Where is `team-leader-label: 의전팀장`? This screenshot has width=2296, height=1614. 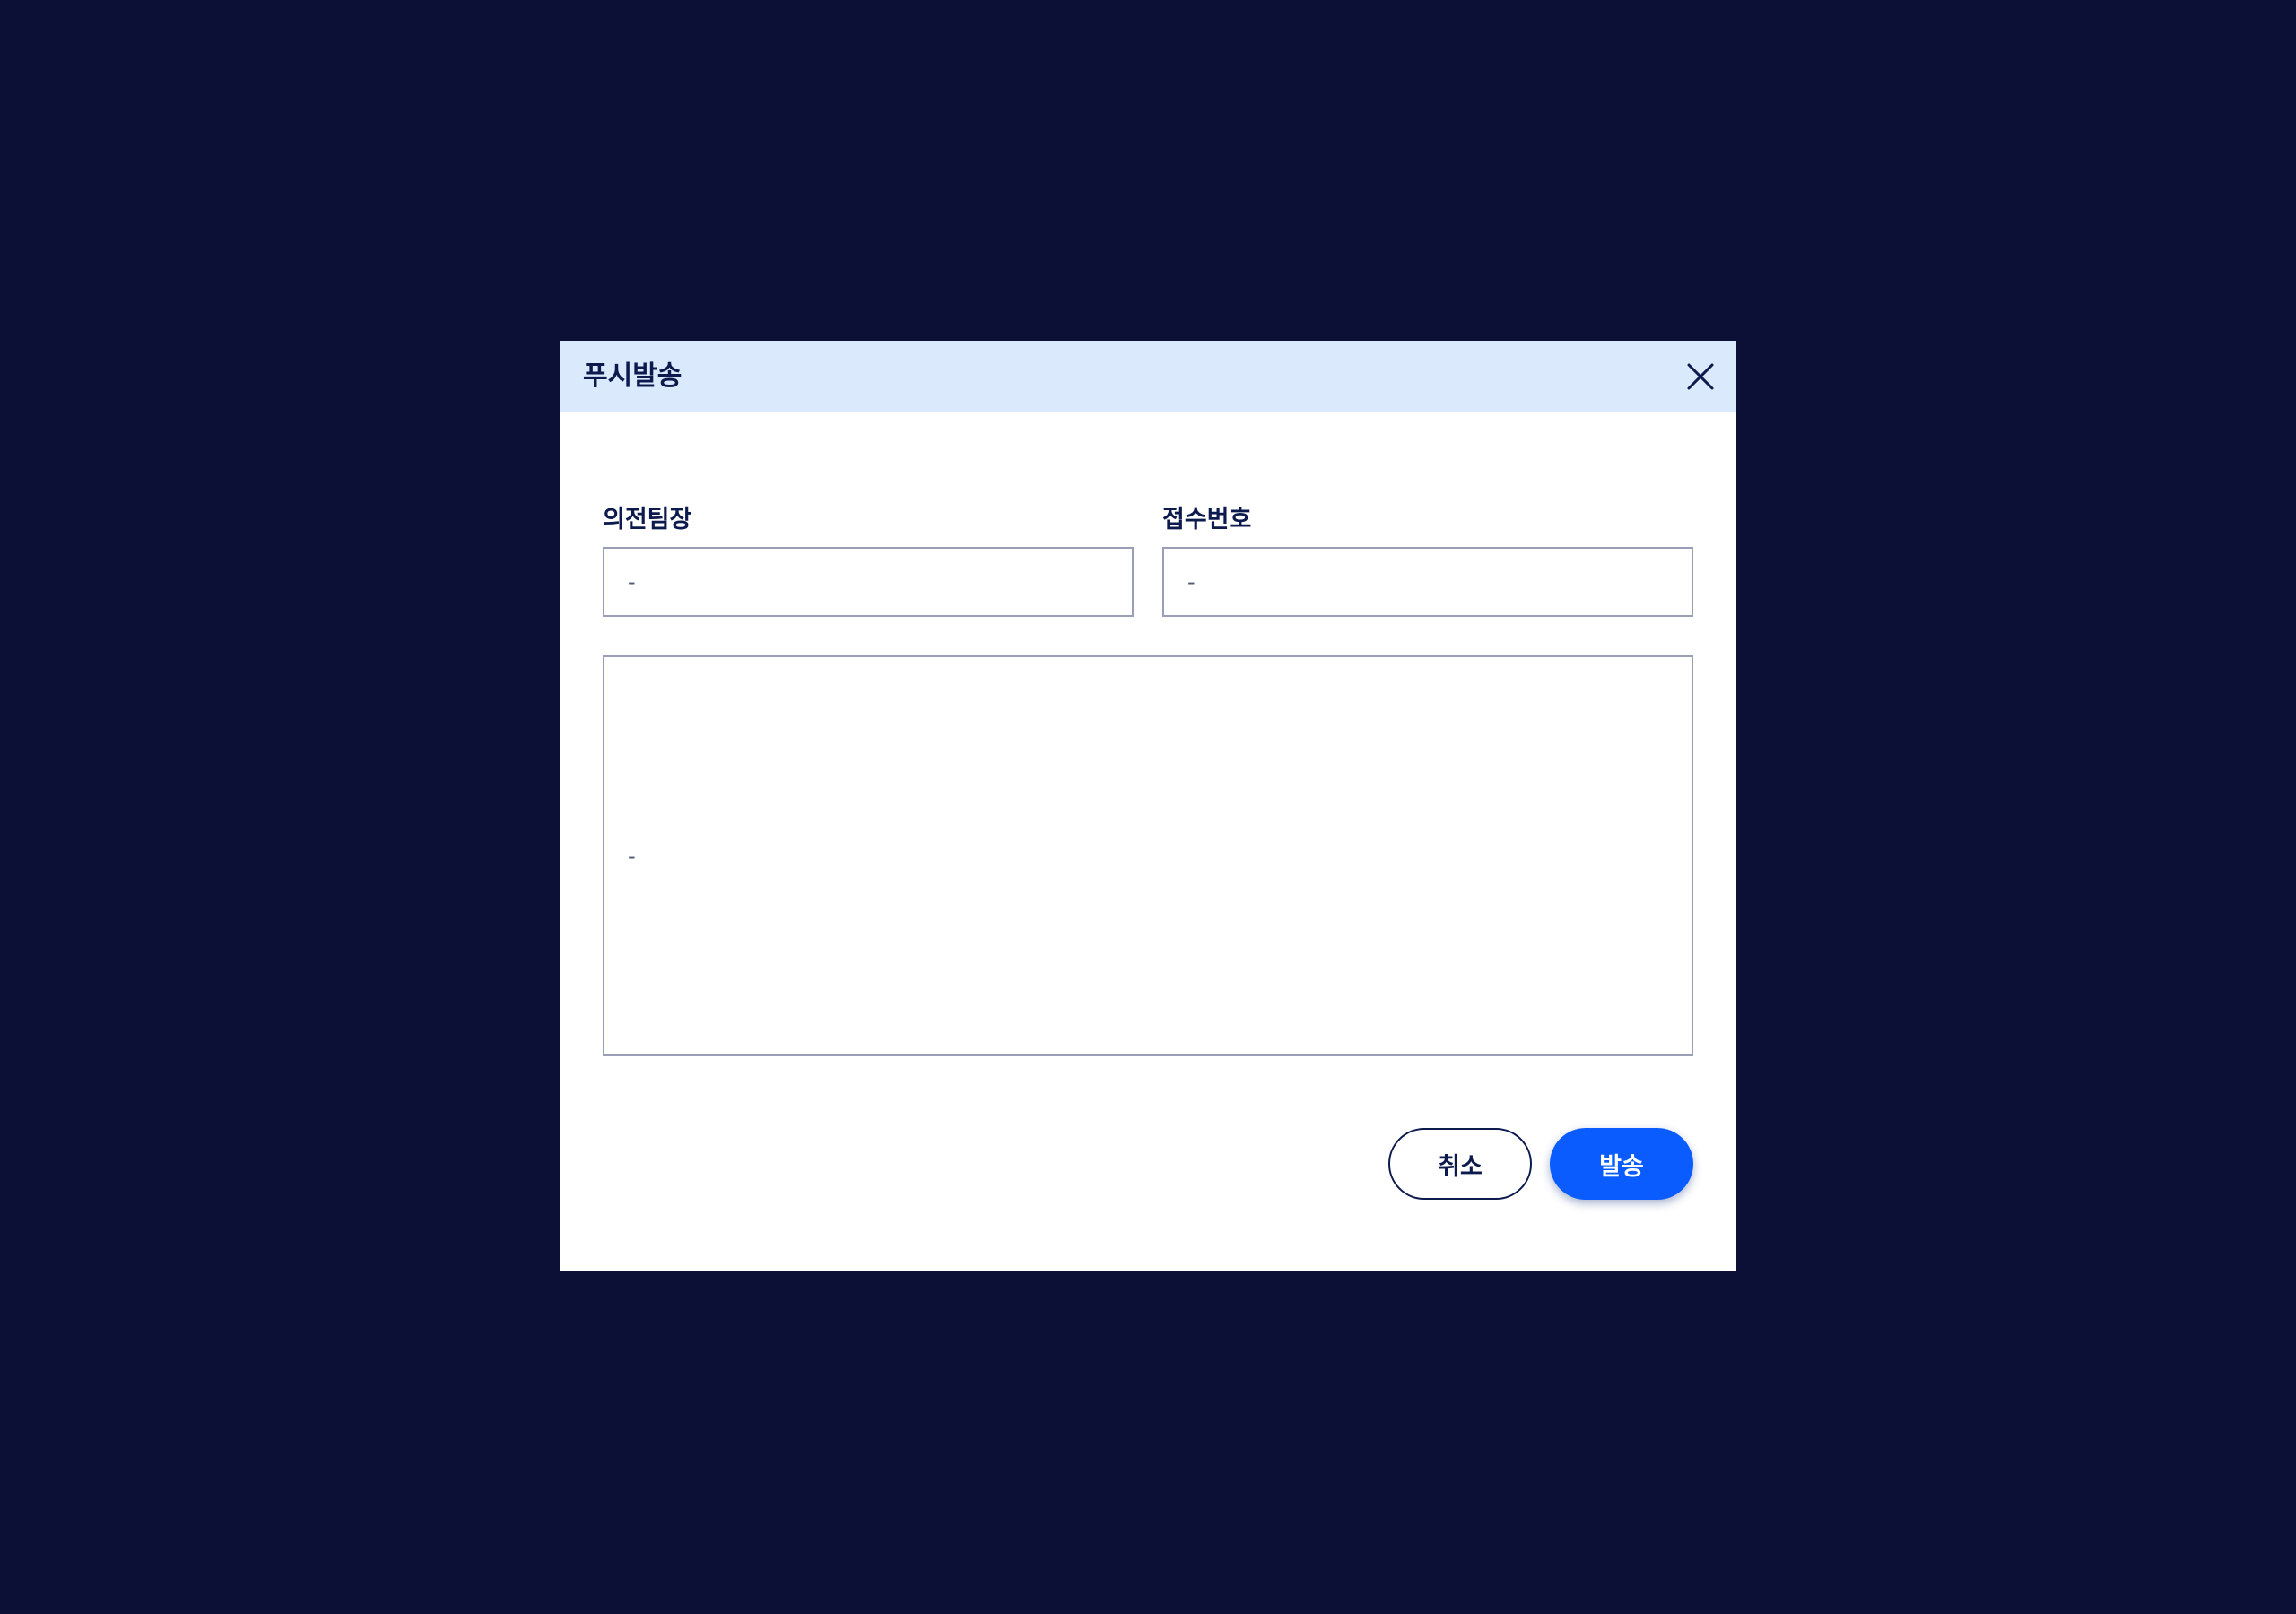
team-leader-label: 의전팀장 is located at coordinates (647, 520).